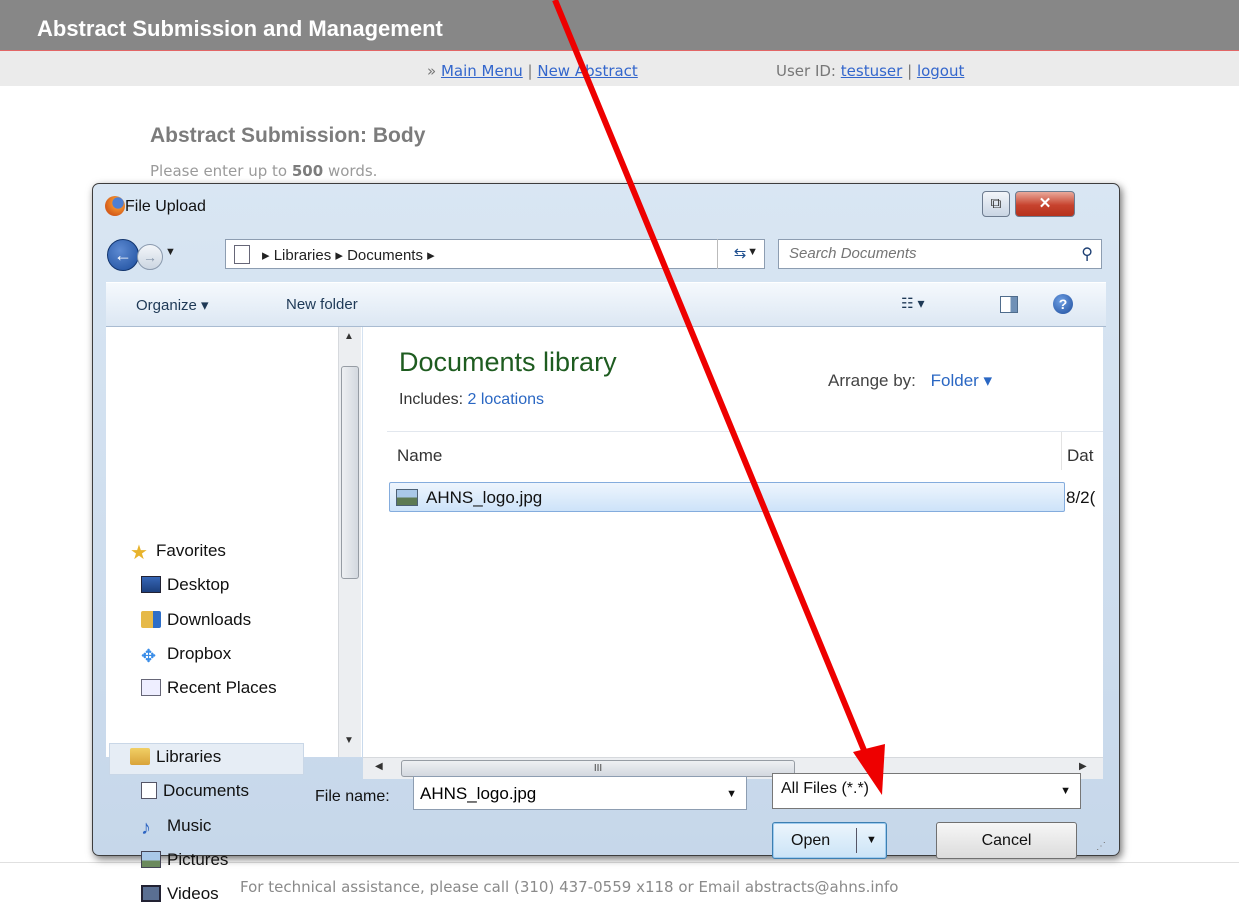 This screenshot has width=1239, height=916. I want to click on star-icon: ★, so click(139, 553).